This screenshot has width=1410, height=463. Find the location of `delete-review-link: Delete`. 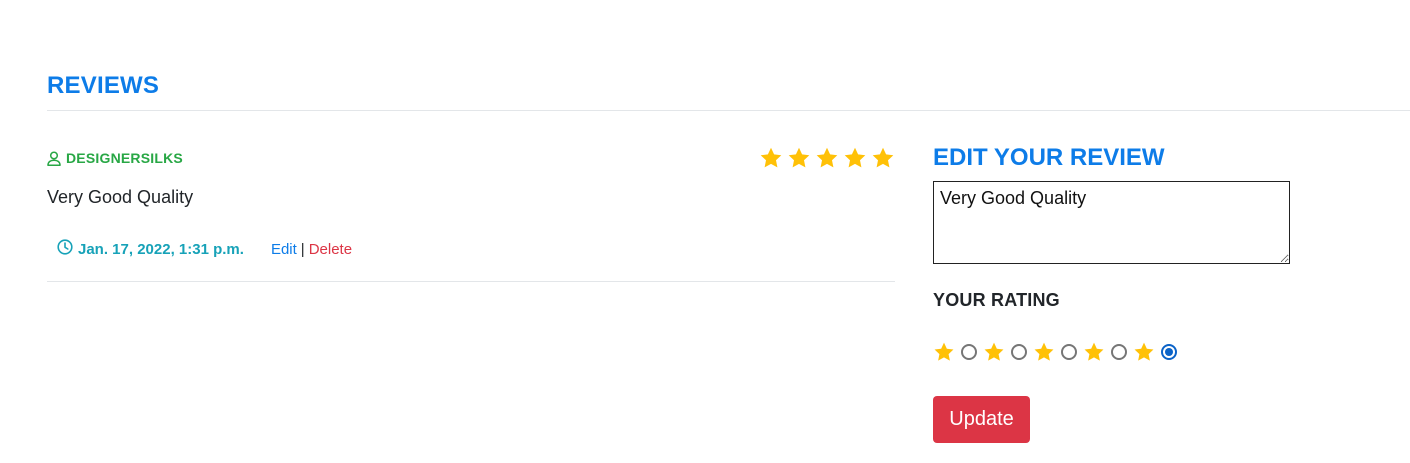

delete-review-link: Delete is located at coordinates (330, 249).